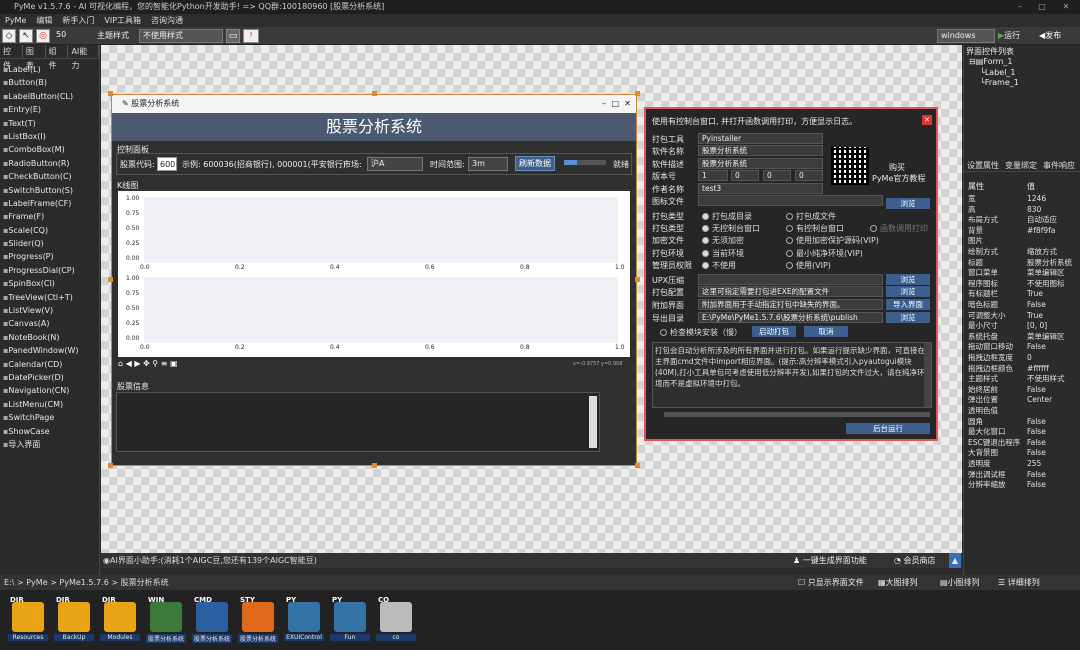 The height and width of the screenshot is (650, 1080). What do you see at coordinates (723, 240) in the screenshot?
I see `option-radio-a: 无须加密` at bounding box center [723, 240].